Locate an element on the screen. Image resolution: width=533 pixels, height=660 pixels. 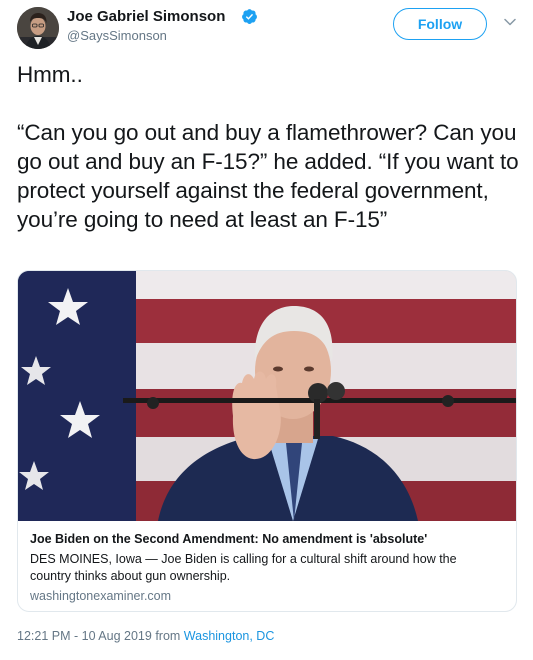
chevron-down-icon is located at coordinates (510, 22).